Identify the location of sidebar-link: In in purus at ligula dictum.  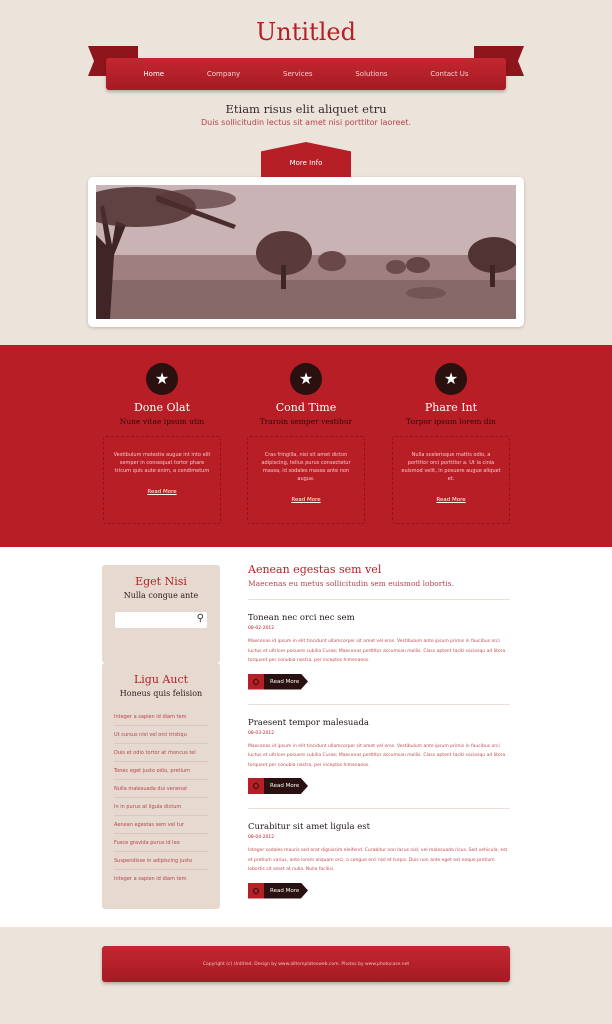
(161, 807).